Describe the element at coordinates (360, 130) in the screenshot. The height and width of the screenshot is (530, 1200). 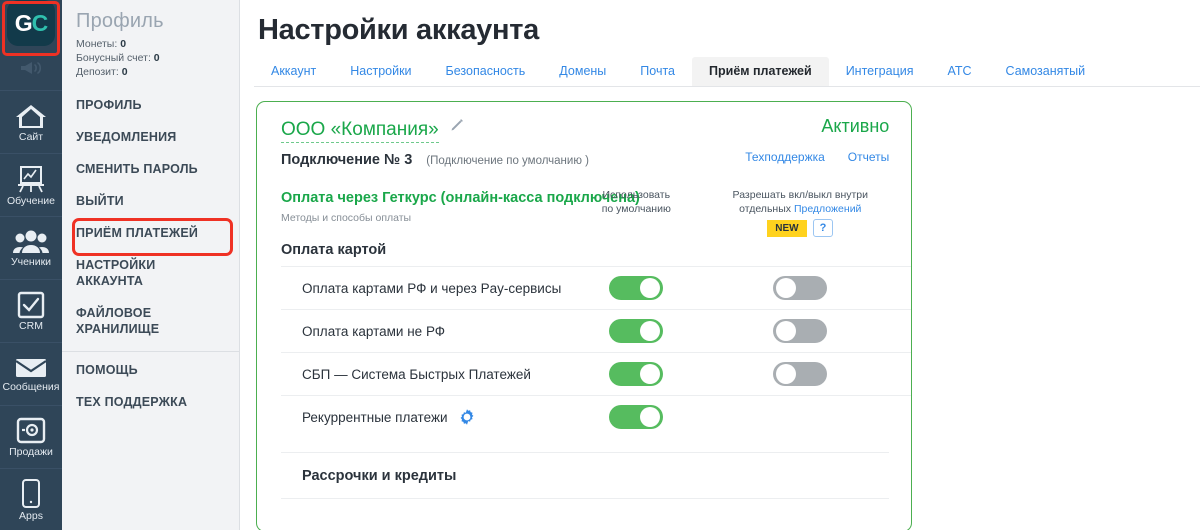
I see `company-name: ООО «Компания»` at that location.